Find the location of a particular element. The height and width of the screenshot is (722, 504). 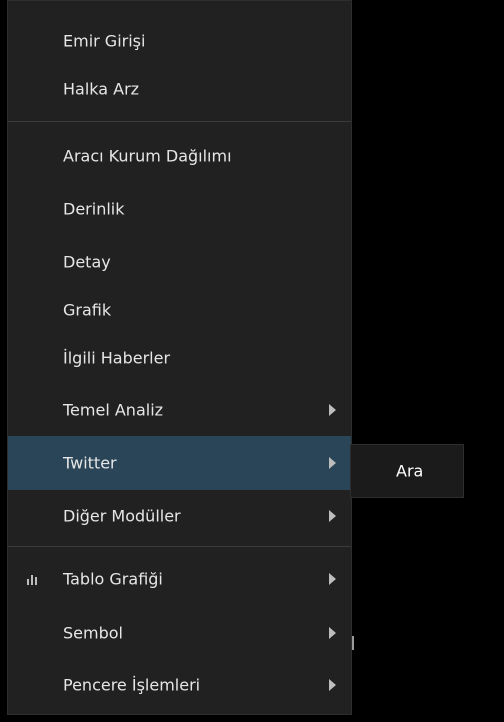

menu-item-label: Pencere İşlemleri is located at coordinates (132, 685).